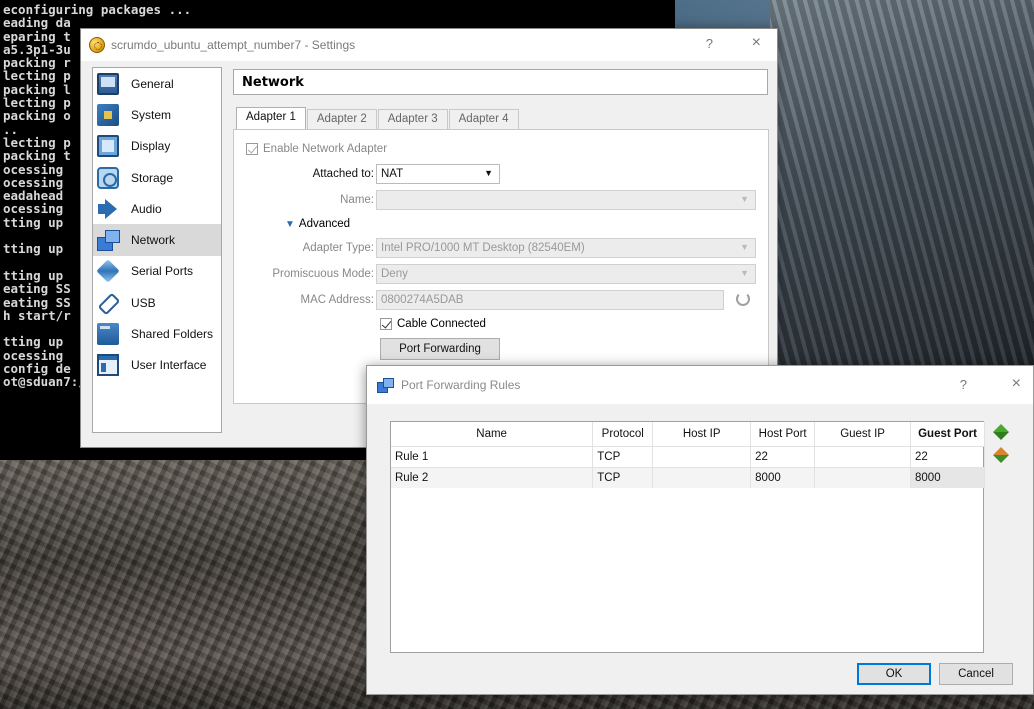 Image resolution: width=1034 pixels, height=709 pixels. What do you see at coordinates (157, 365) in the screenshot?
I see `nav-item-user-interface: User Interface` at bounding box center [157, 365].